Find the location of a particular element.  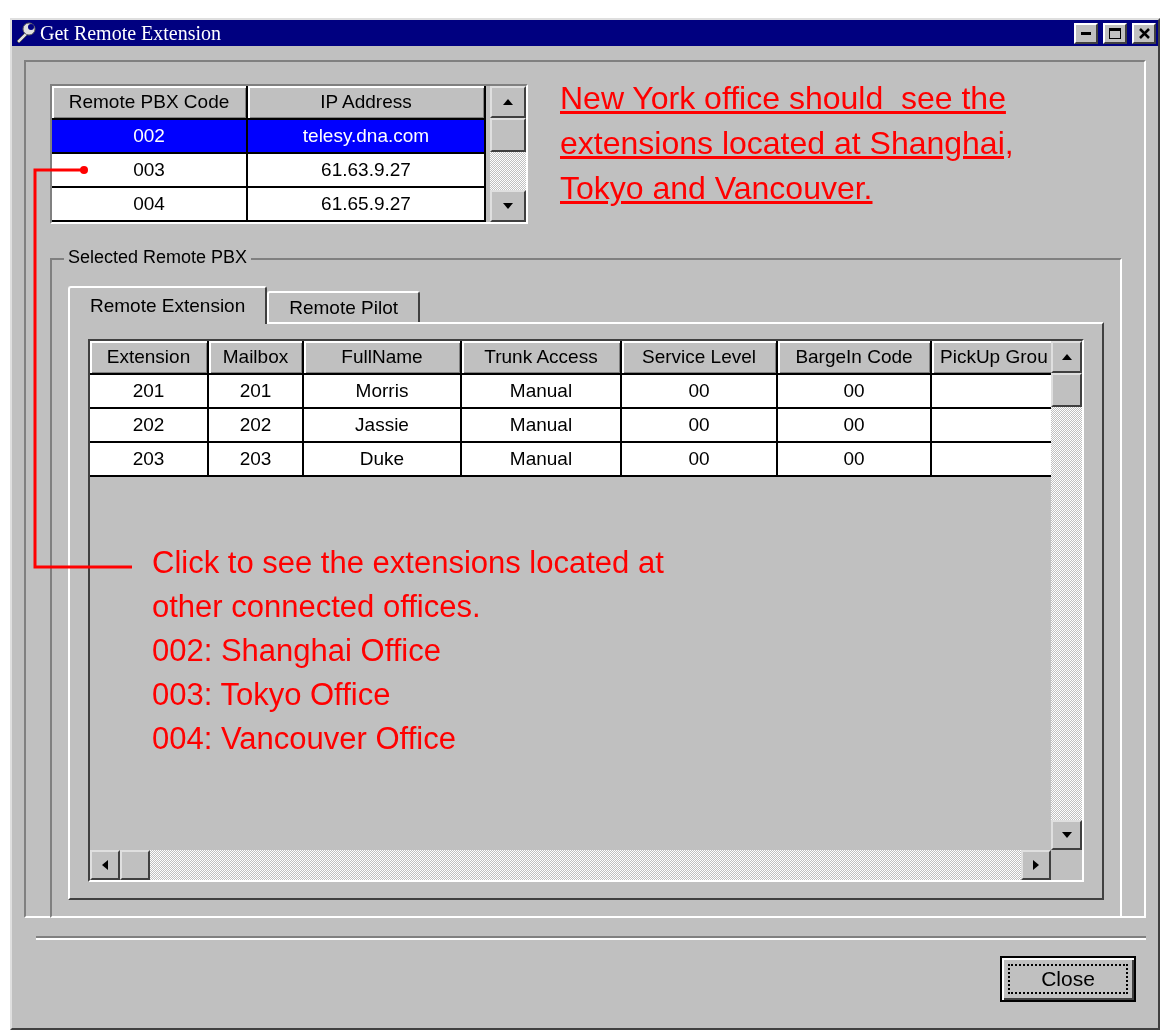

maximize-icon is located at coordinates (1115, 33).